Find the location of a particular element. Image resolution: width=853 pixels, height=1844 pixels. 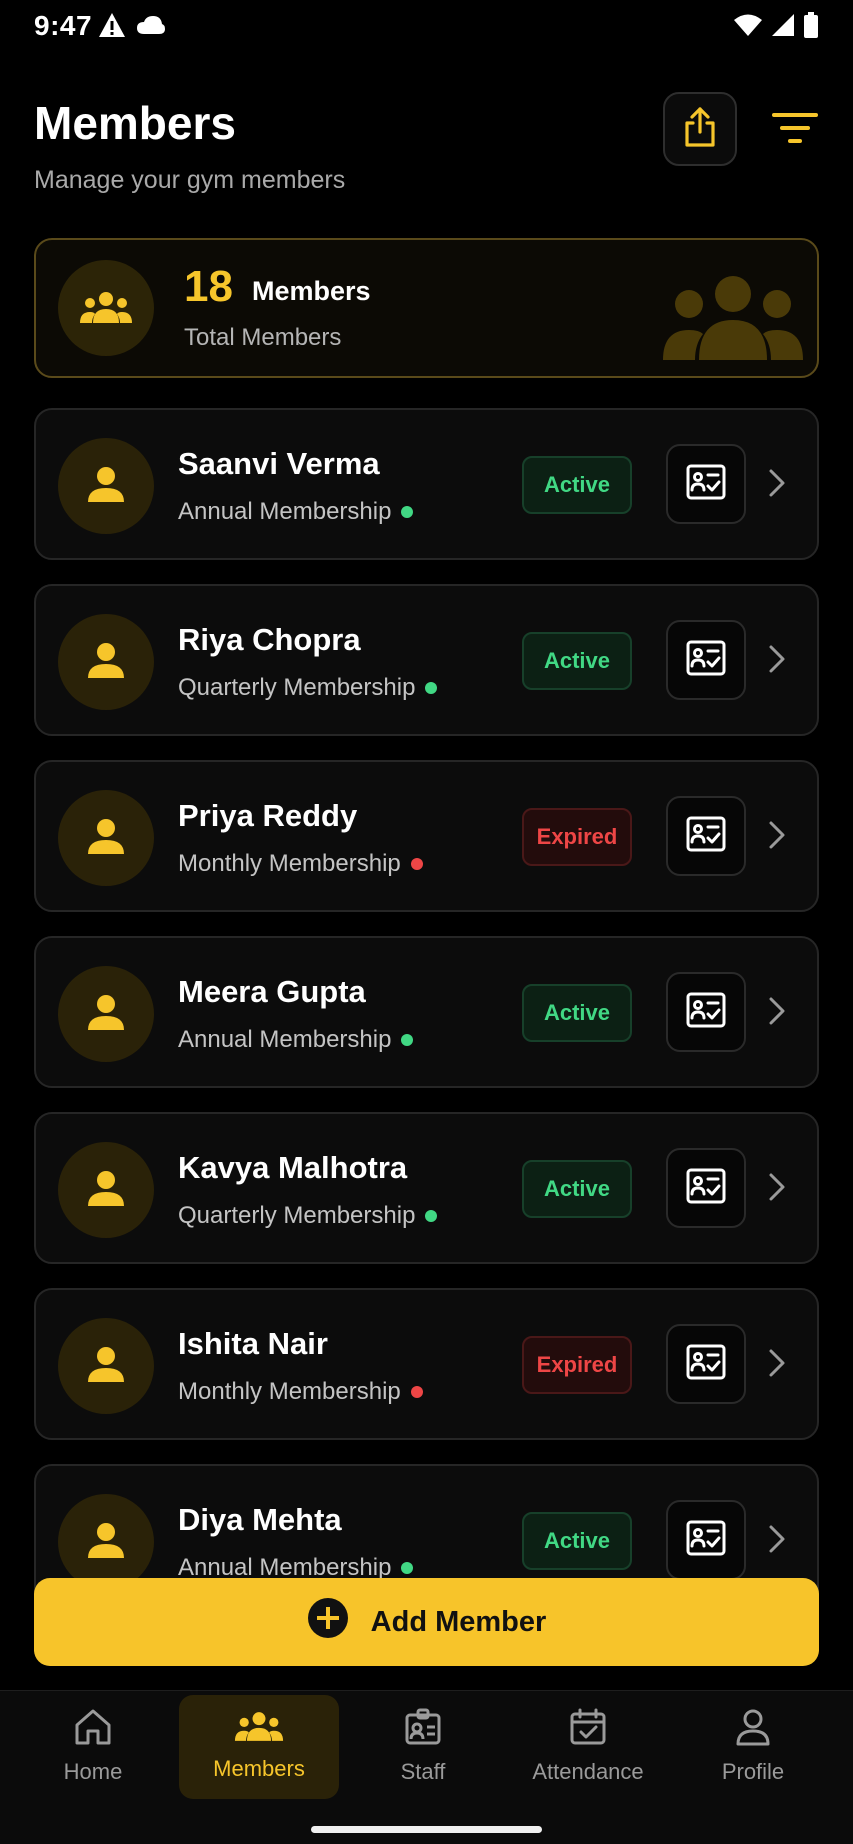

member-card: Ishita Nair Monthly Membership Expired is located at coordinates (426, 1364).